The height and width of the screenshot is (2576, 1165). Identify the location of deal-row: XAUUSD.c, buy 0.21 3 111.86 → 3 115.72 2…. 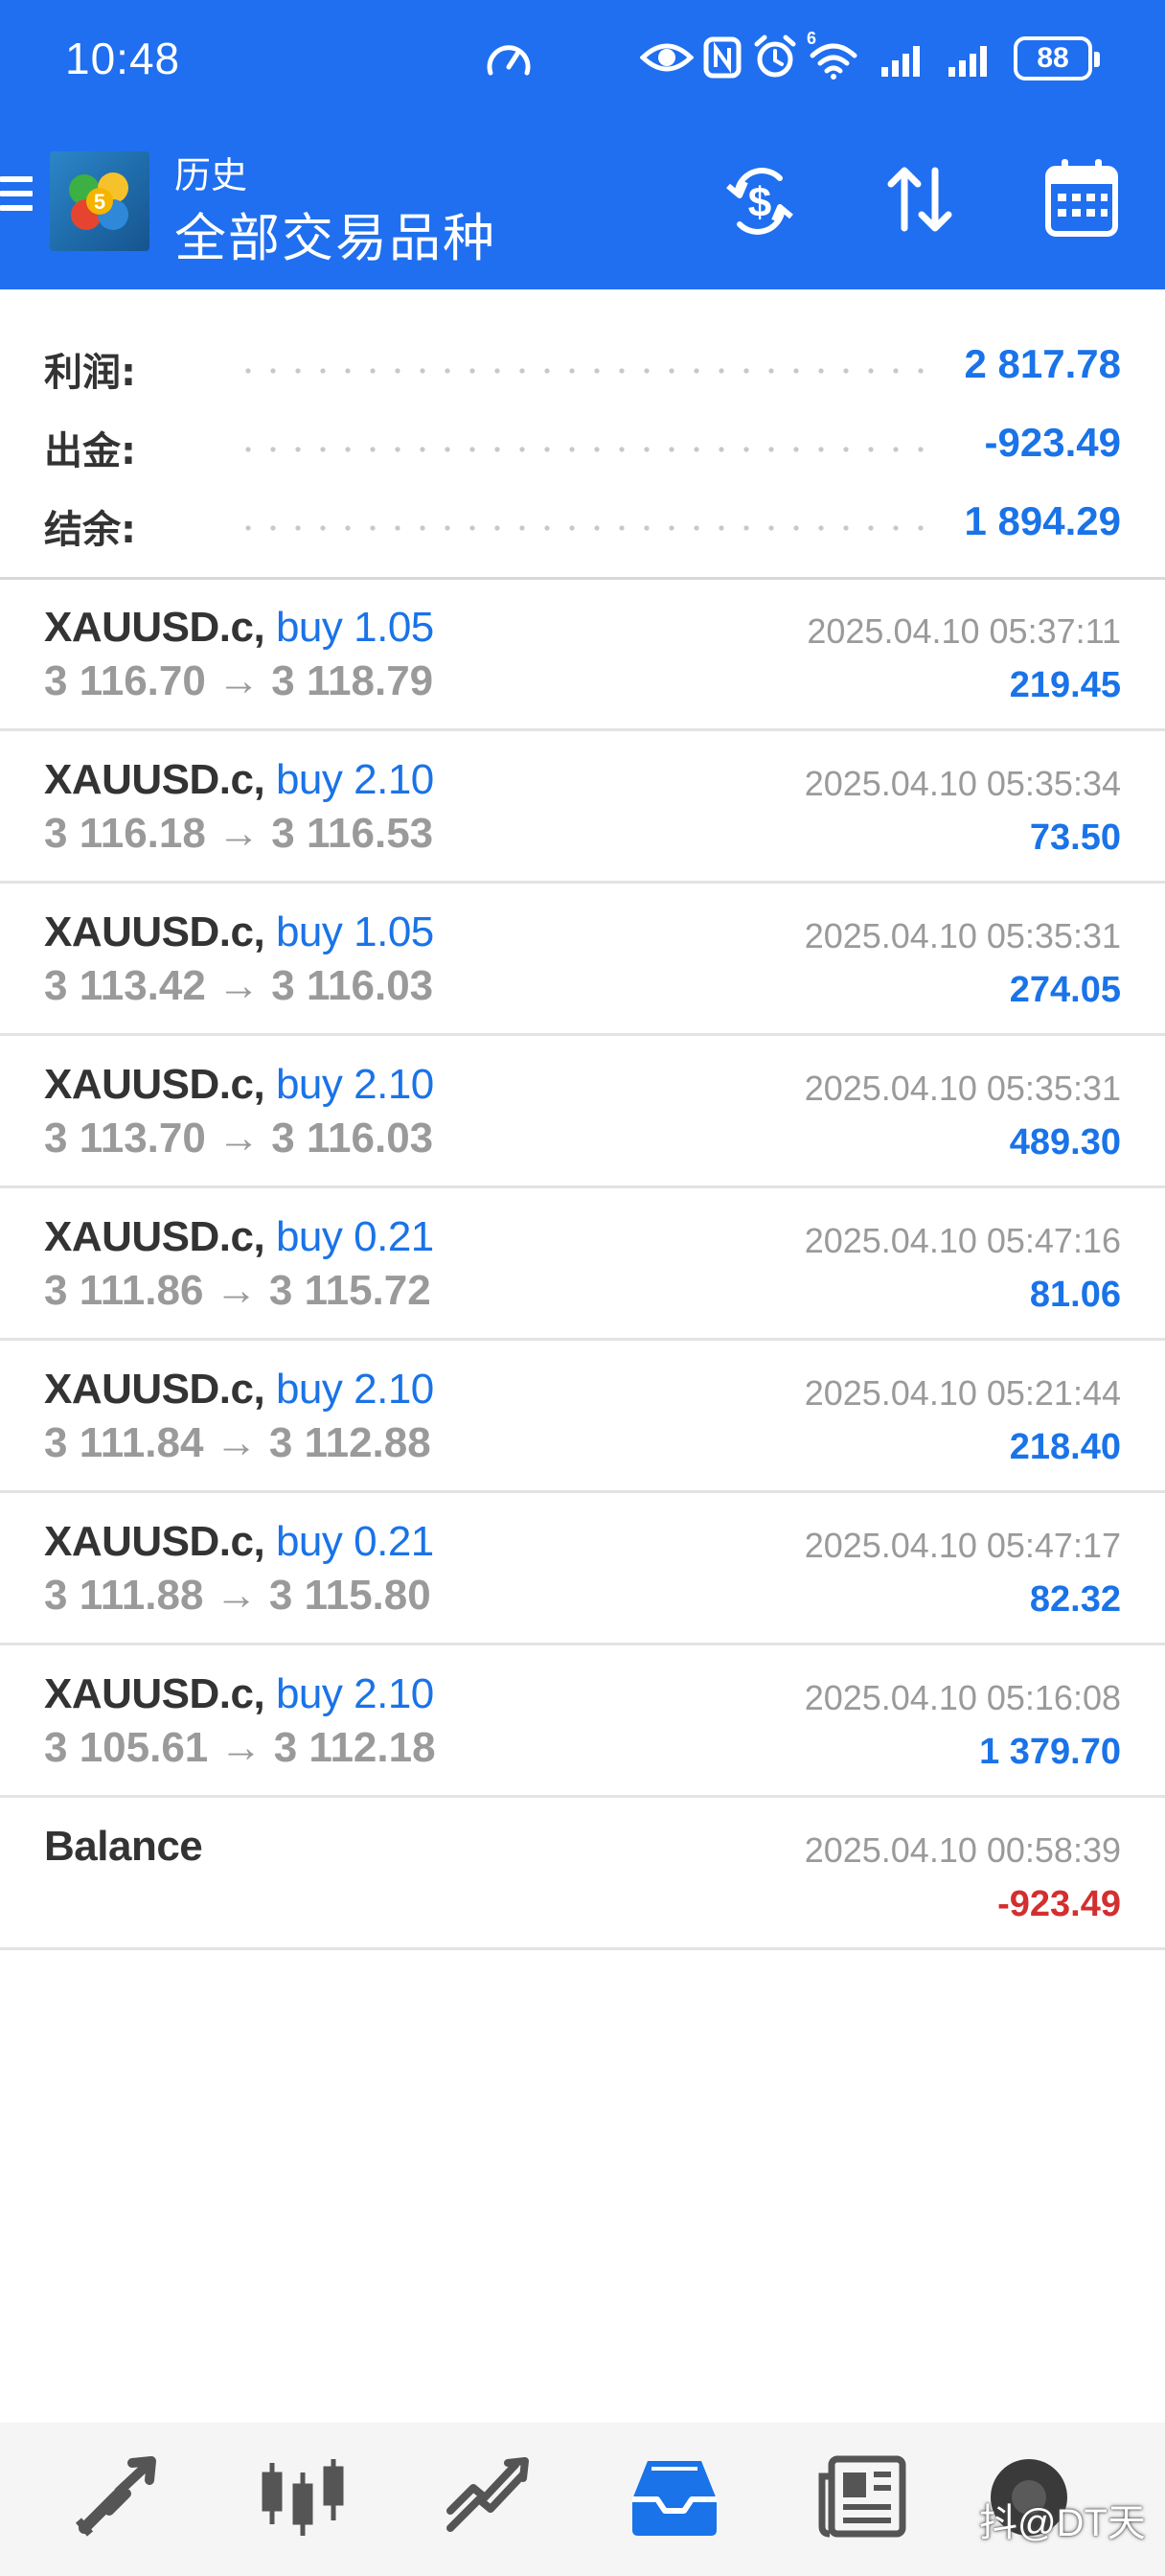
(582, 1264).